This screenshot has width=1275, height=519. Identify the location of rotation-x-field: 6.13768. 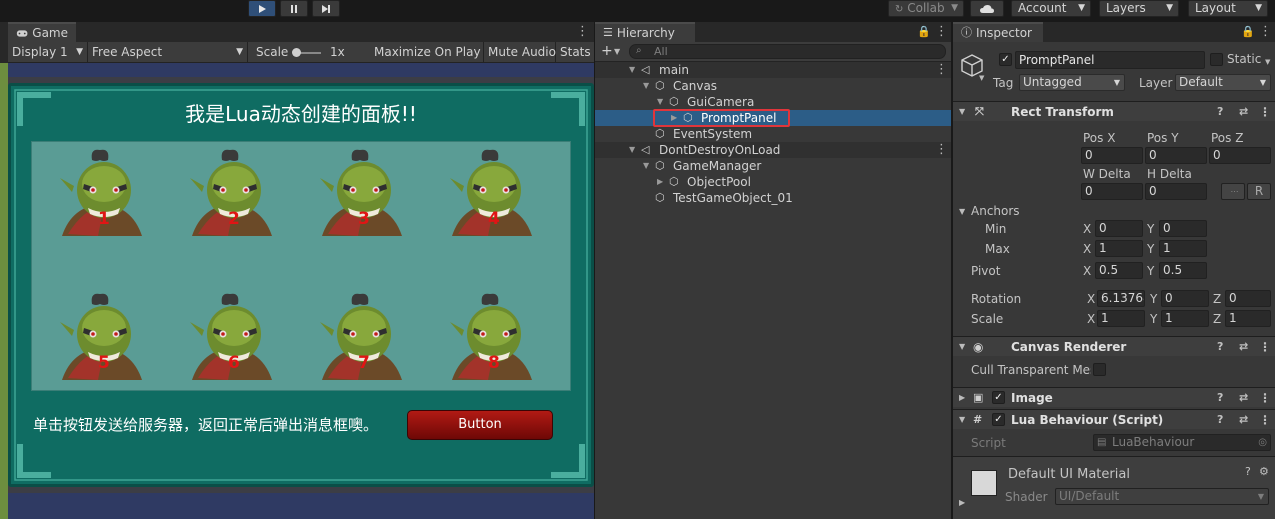
(1121, 298).